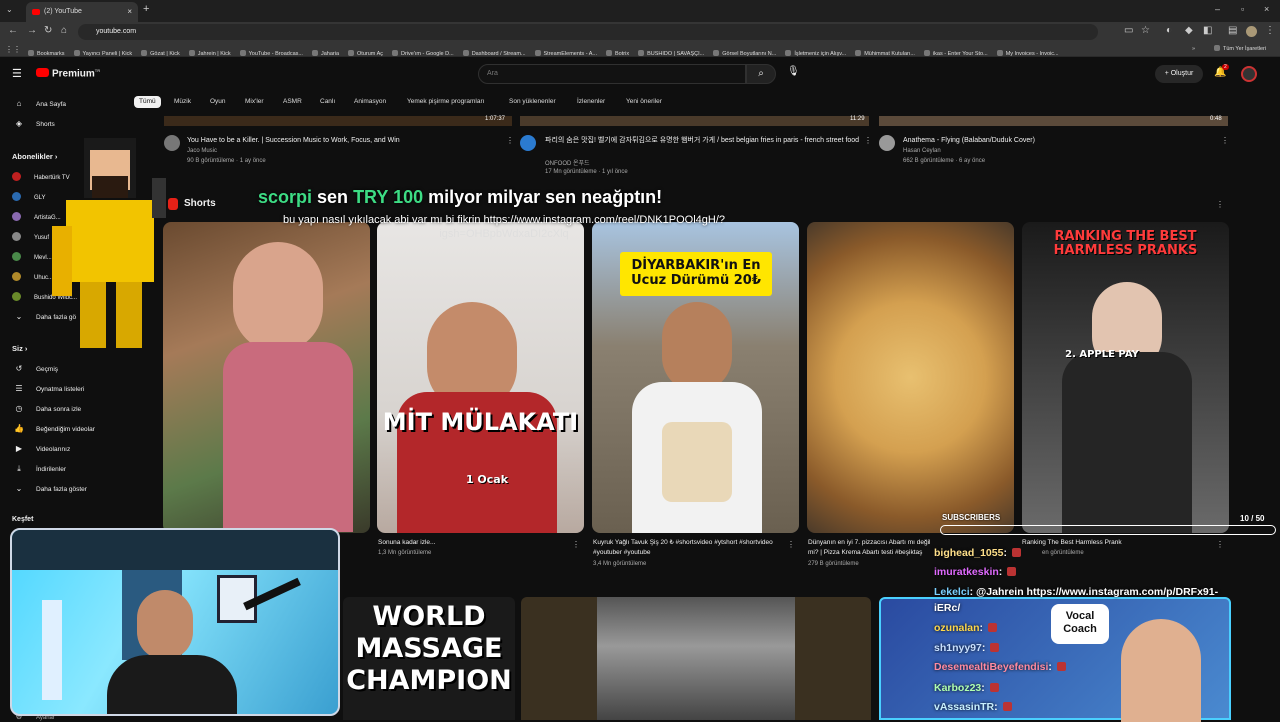  I want to click on sidebar-channel-item: Yusuf, so click(30, 236).